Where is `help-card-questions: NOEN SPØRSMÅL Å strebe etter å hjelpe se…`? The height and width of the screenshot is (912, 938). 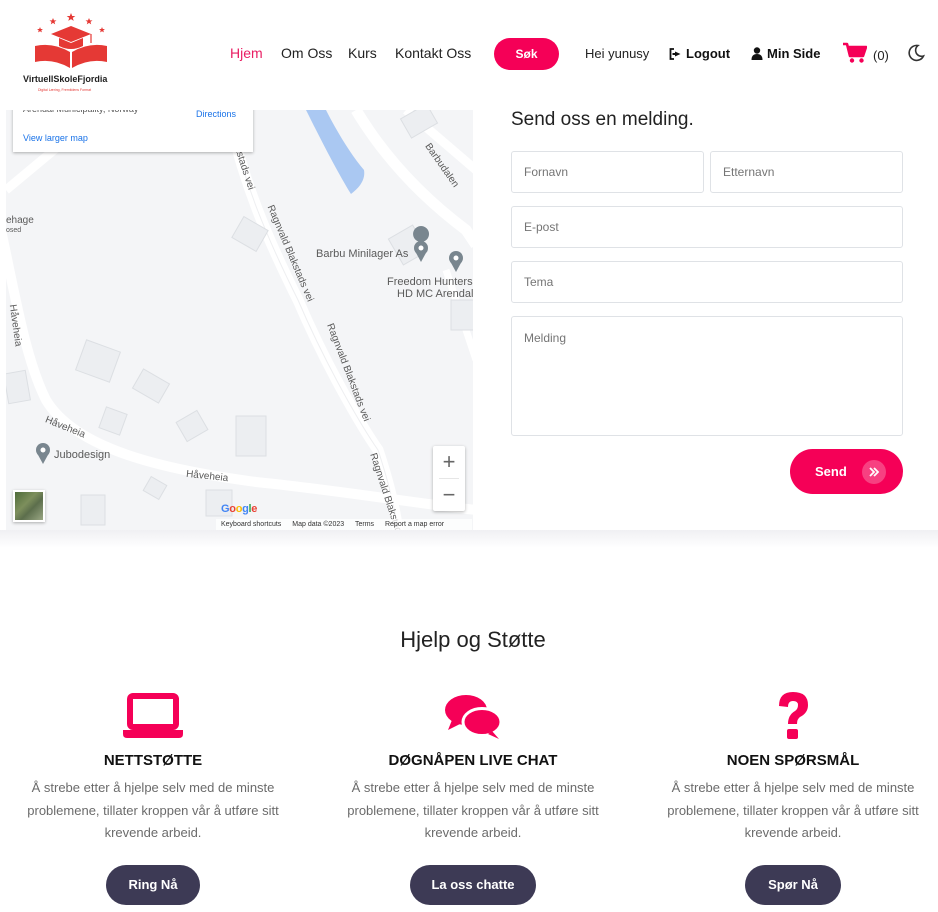 help-card-questions: NOEN SPØRSMÅL Å strebe etter å hjelpe se… is located at coordinates (790, 792).